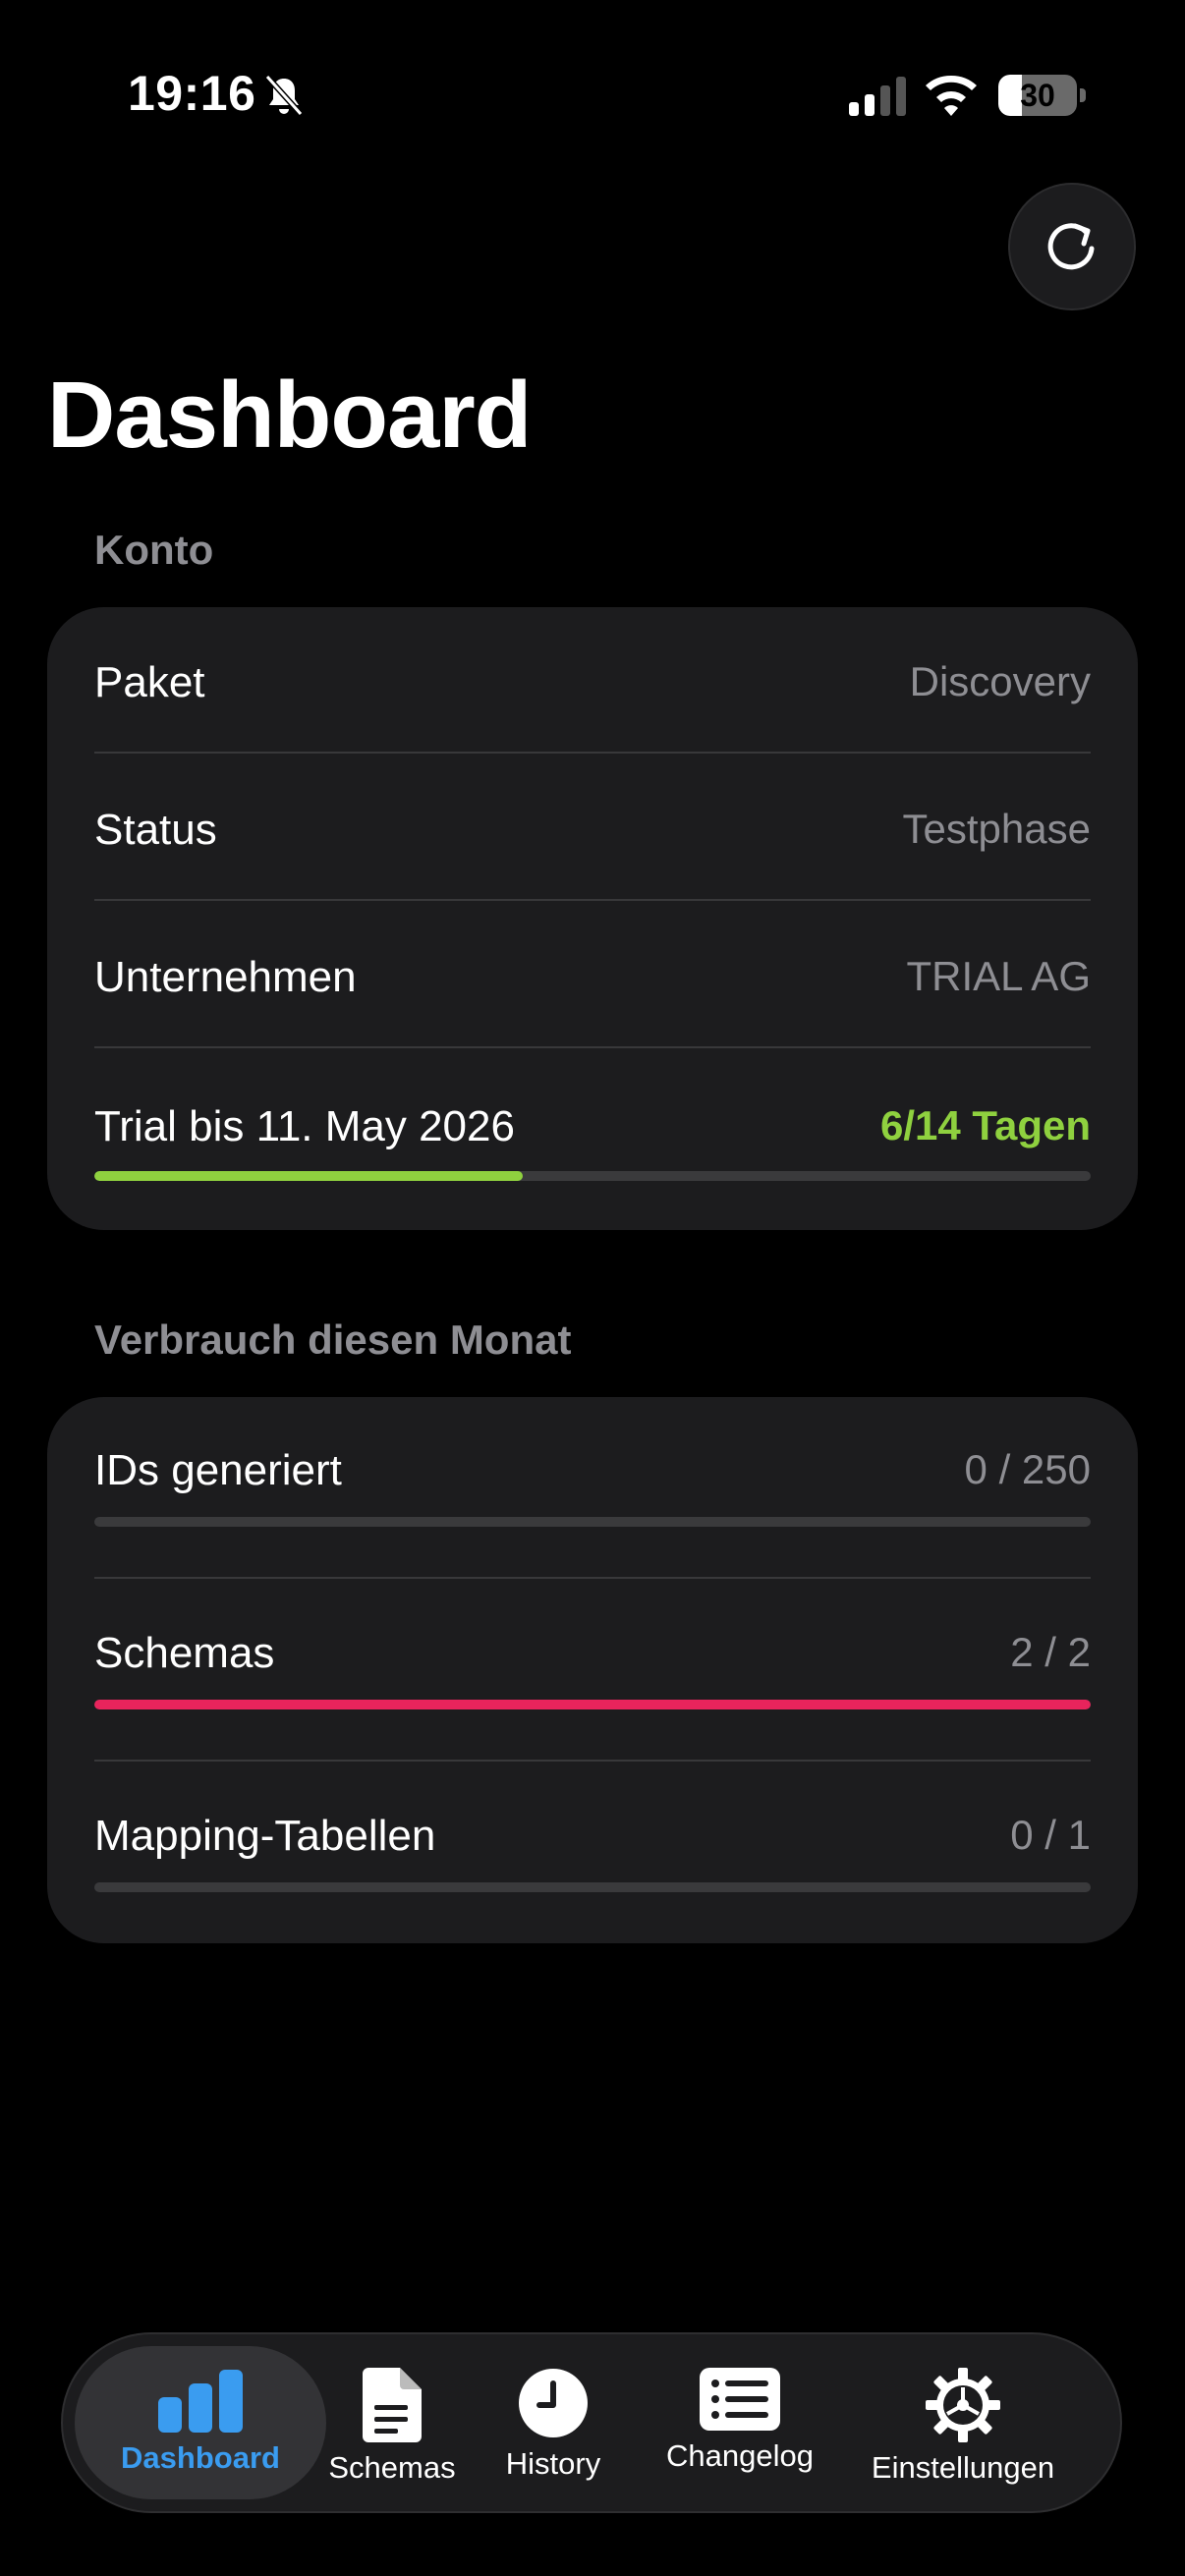 This screenshot has width=1185, height=2576. I want to click on row-value: TRIAL AG, so click(999, 976).